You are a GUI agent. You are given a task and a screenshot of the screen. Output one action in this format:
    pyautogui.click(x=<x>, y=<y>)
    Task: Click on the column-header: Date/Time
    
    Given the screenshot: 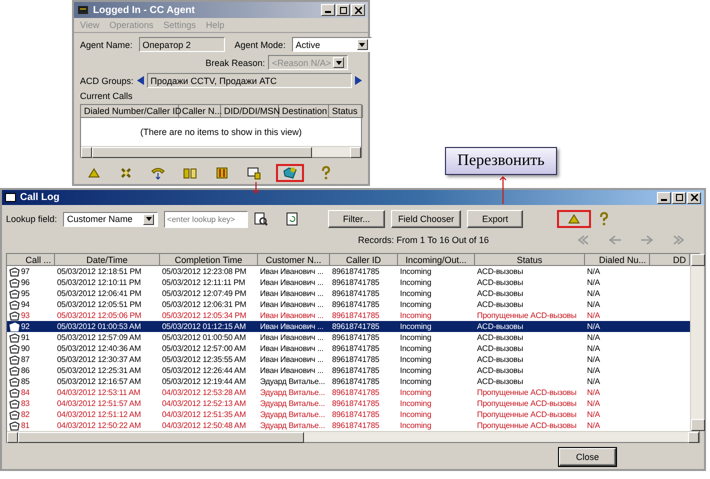 What is the action you would take?
    pyautogui.click(x=107, y=260)
    